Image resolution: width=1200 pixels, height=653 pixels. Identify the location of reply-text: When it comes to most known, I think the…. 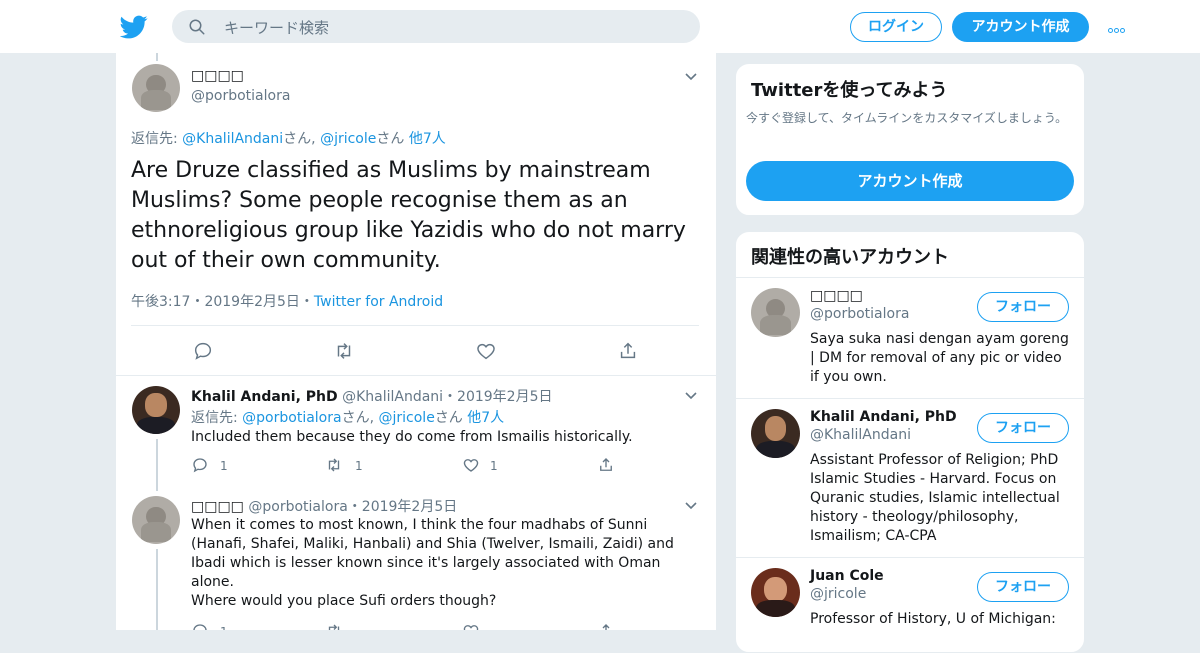
(432, 553).